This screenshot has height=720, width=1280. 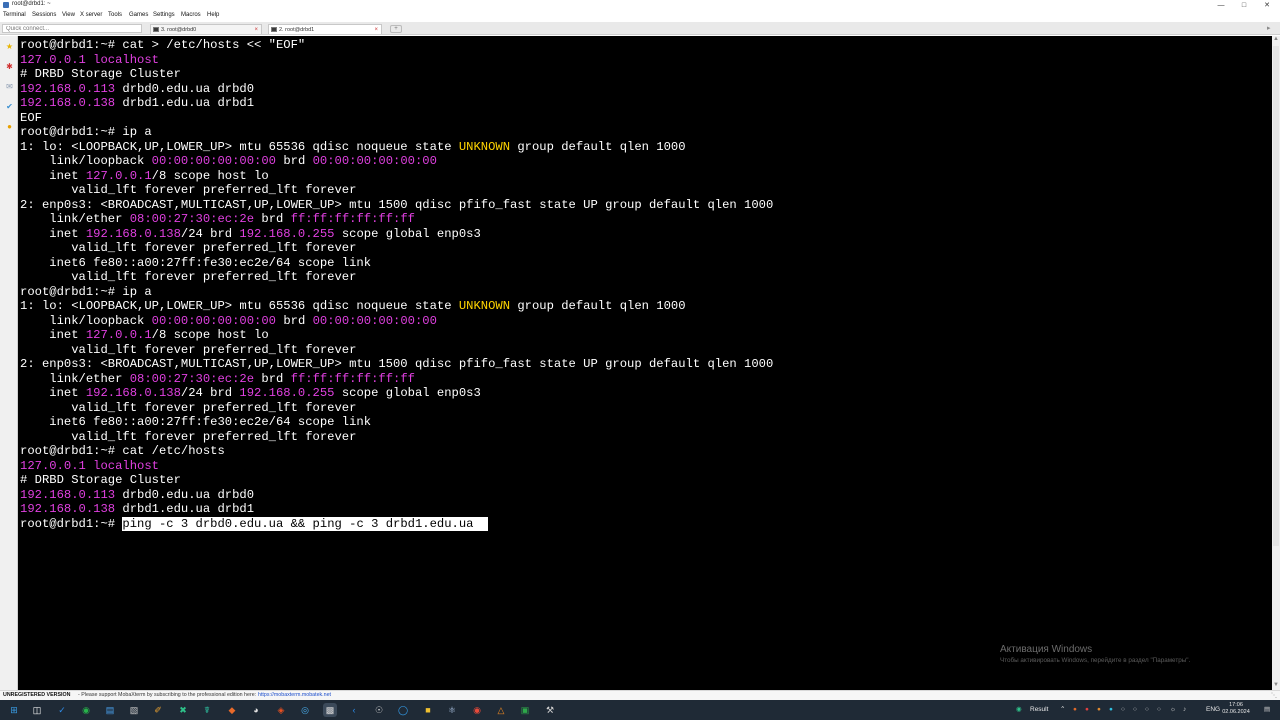 What do you see at coordinates (14, 15) in the screenshot?
I see `menu-terminal: Terminal` at bounding box center [14, 15].